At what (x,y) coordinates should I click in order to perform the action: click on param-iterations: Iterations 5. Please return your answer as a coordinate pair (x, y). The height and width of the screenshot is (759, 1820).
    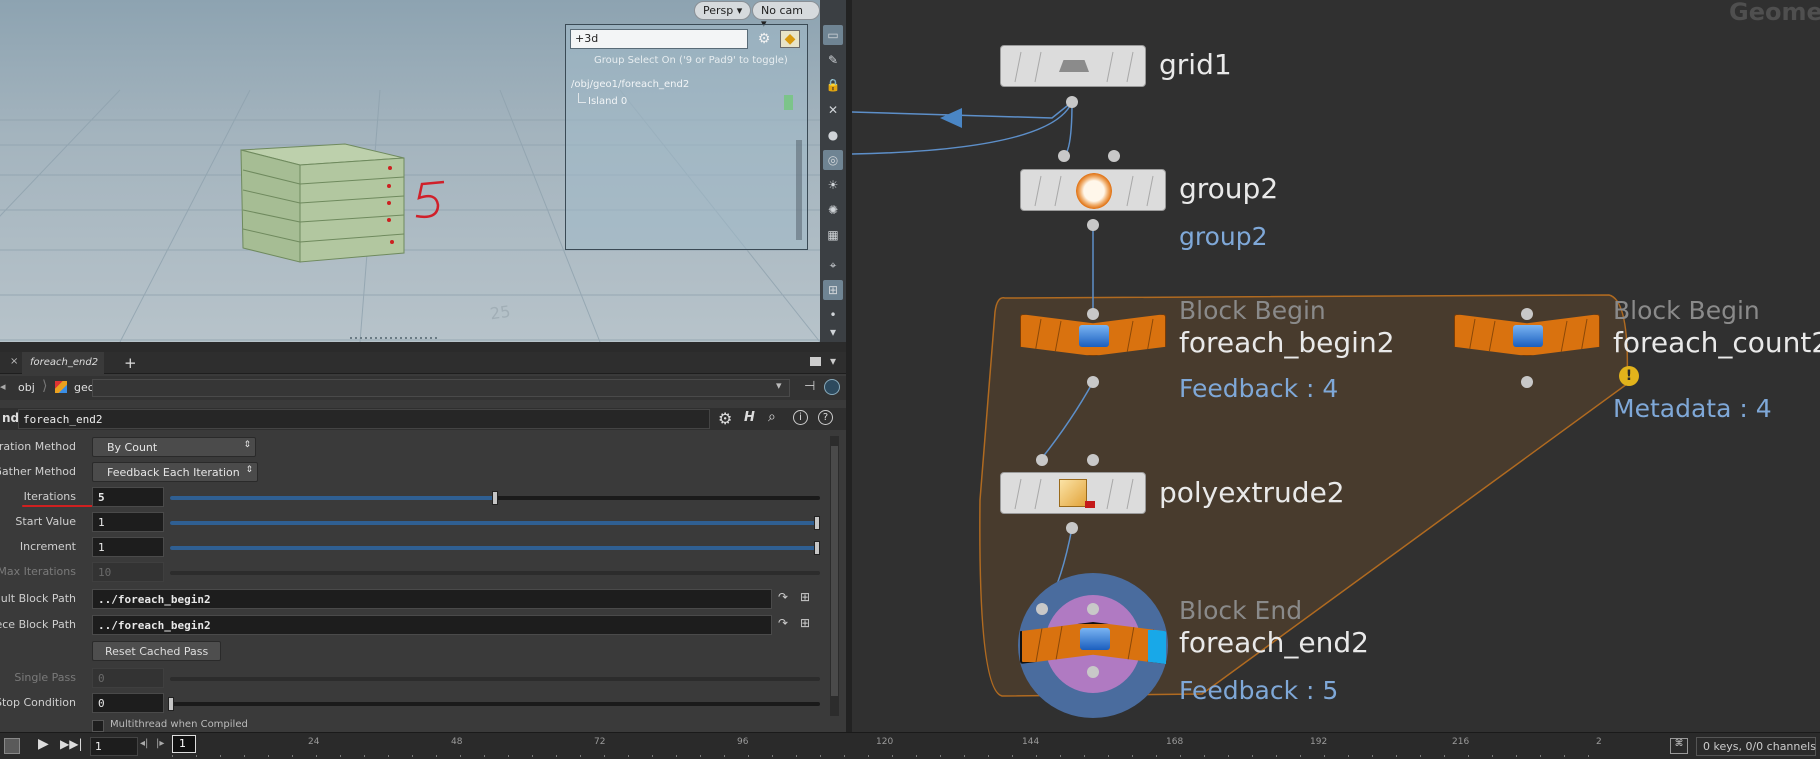
    Looking at the image, I should click on (415, 497).